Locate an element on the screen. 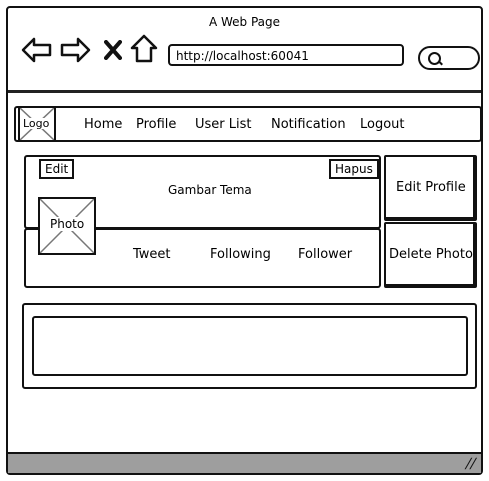 This screenshot has width=489, height=481. edit-button-label: Edit is located at coordinates (57, 169).